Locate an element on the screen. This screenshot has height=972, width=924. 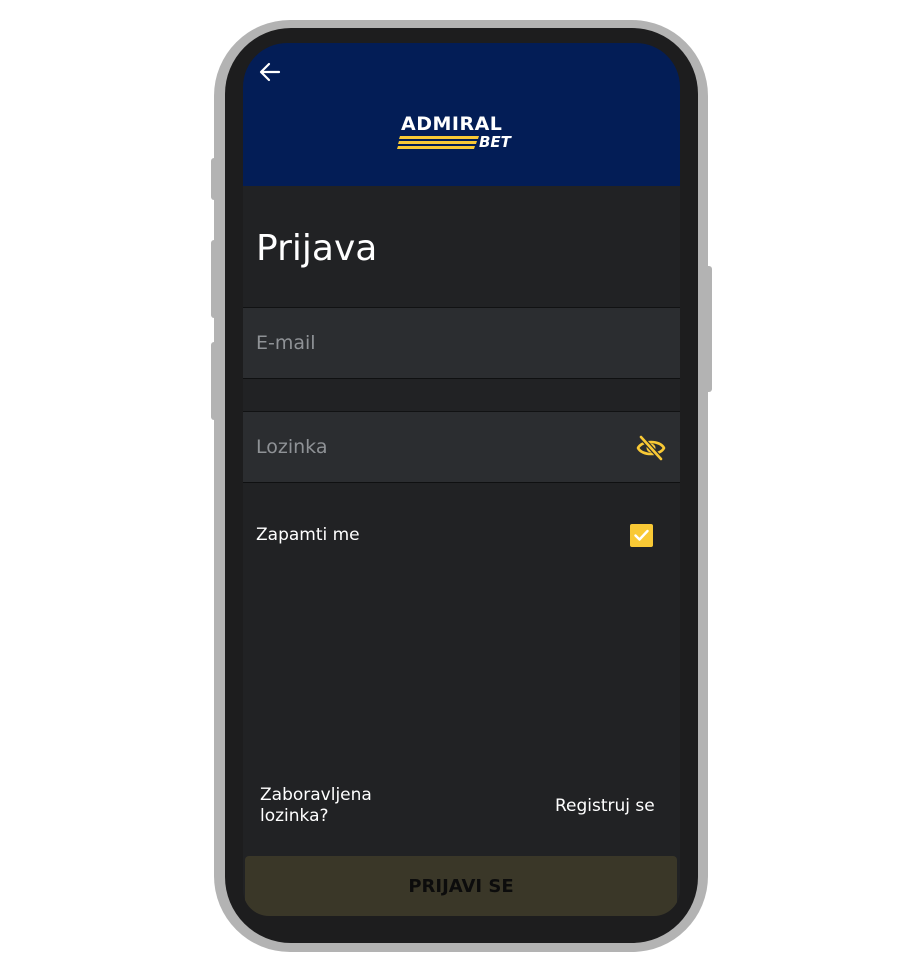
email-field is located at coordinates (461, 343).